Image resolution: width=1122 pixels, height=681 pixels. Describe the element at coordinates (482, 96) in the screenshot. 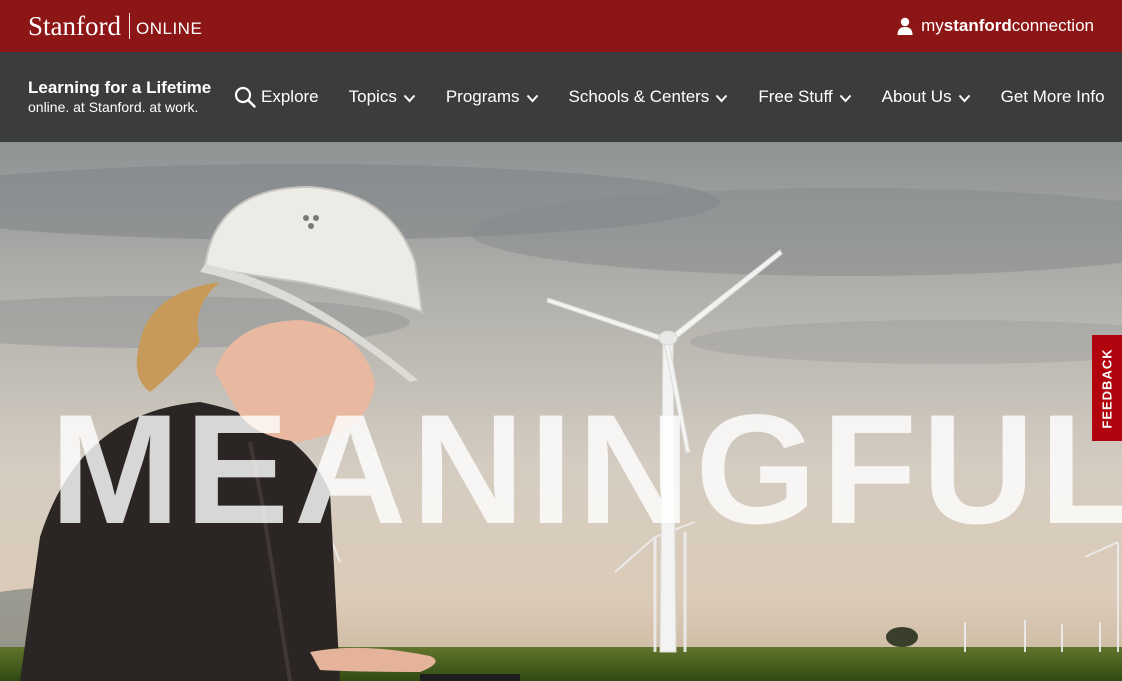

I see `nav-programs-label: Programs` at that location.